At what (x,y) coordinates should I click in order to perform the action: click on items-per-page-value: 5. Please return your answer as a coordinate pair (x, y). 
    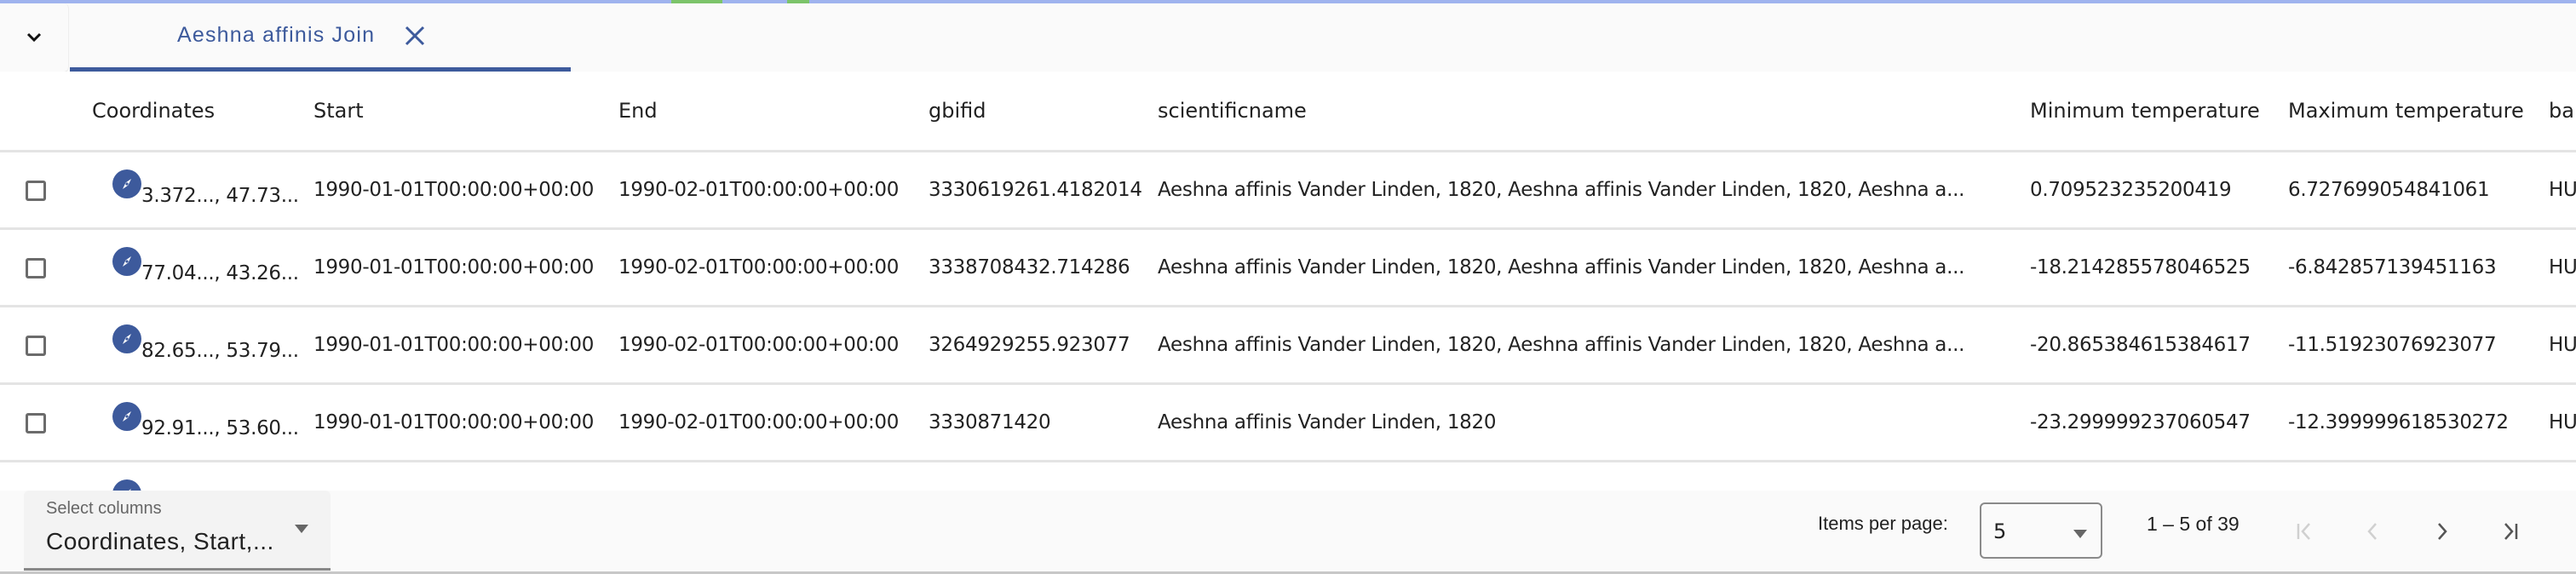
    Looking at the image, I should click on (2000, 531).